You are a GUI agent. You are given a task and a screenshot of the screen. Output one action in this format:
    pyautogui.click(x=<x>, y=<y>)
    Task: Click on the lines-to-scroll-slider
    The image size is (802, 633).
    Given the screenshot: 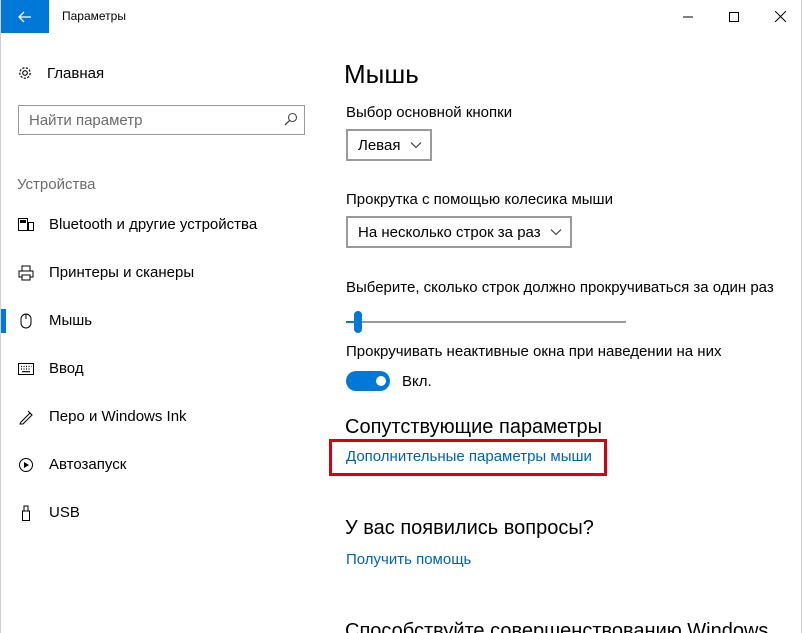 What is the action you would take?
    pyautogui.click(x=486, y=322)
    